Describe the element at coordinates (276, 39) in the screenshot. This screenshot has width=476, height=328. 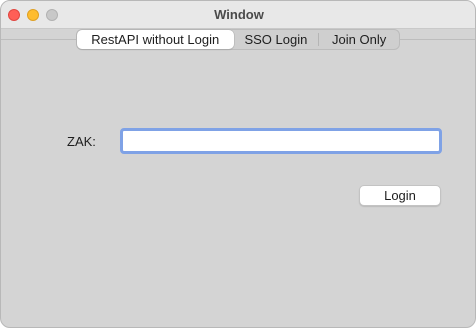
I see `tab-sso-login: SSO Login` at that location.